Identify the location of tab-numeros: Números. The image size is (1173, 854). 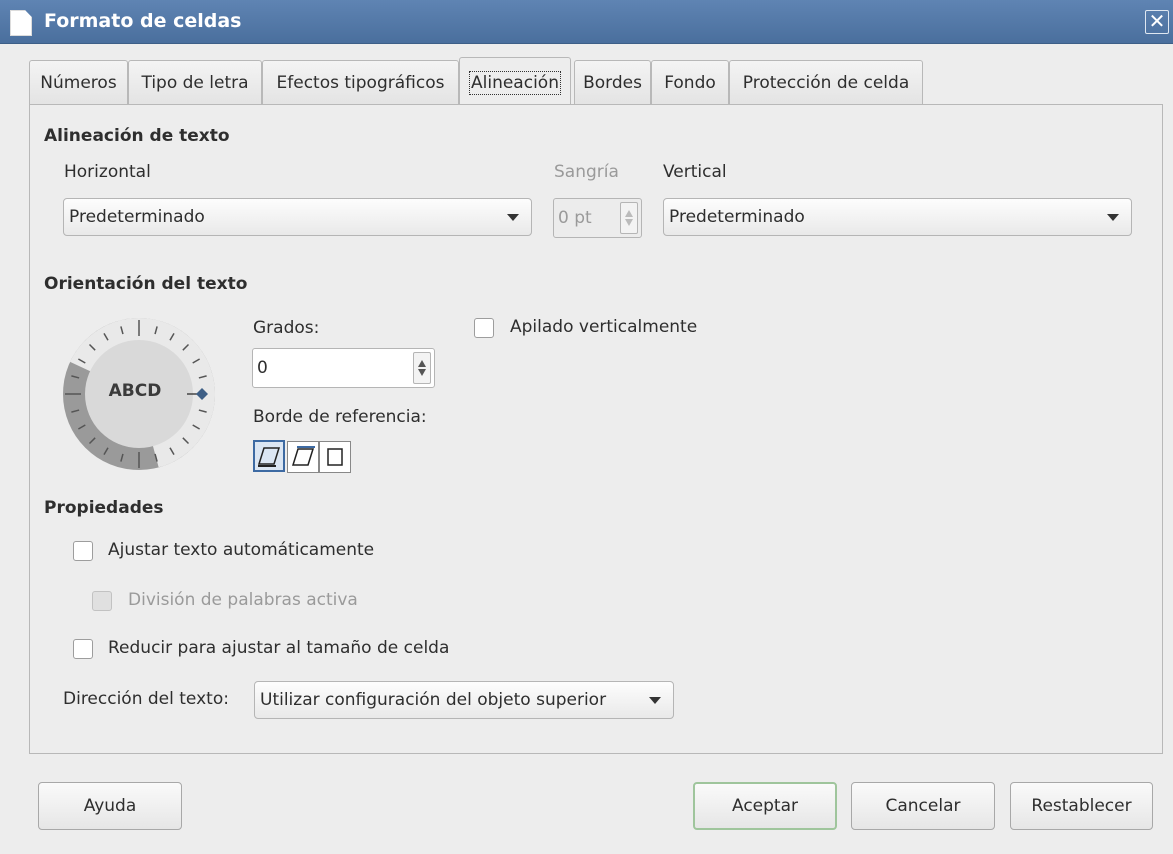
(78, 82).